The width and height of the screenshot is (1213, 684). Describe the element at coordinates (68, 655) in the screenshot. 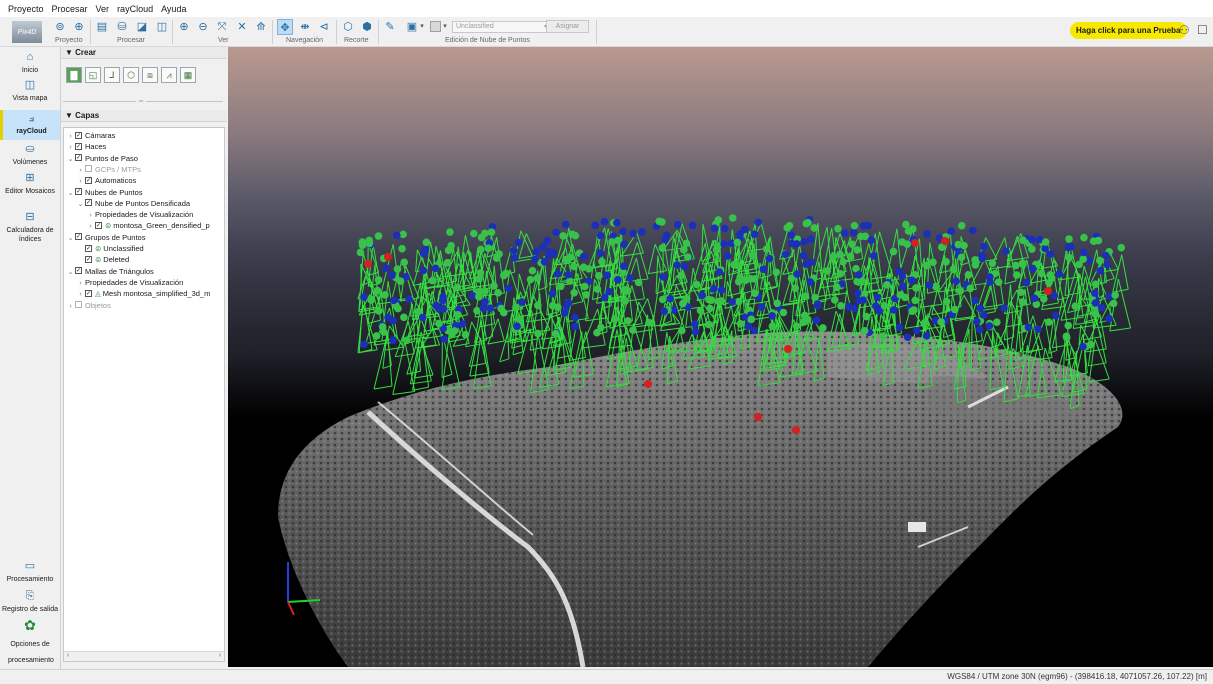

I see `scroll-left-icon: ‹` at that location.